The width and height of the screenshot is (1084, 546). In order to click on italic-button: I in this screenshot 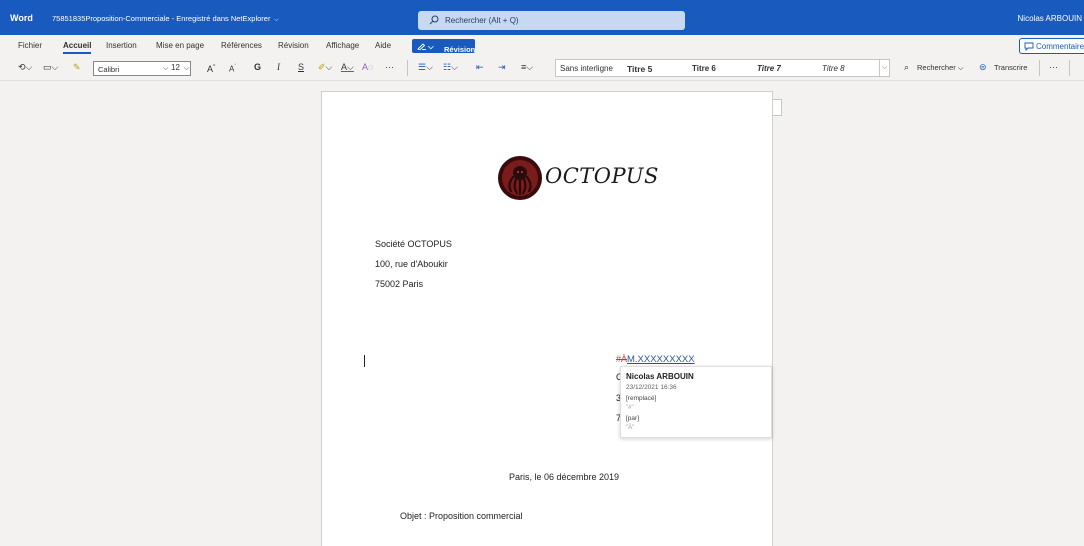, I will do `click(278, 67)`.